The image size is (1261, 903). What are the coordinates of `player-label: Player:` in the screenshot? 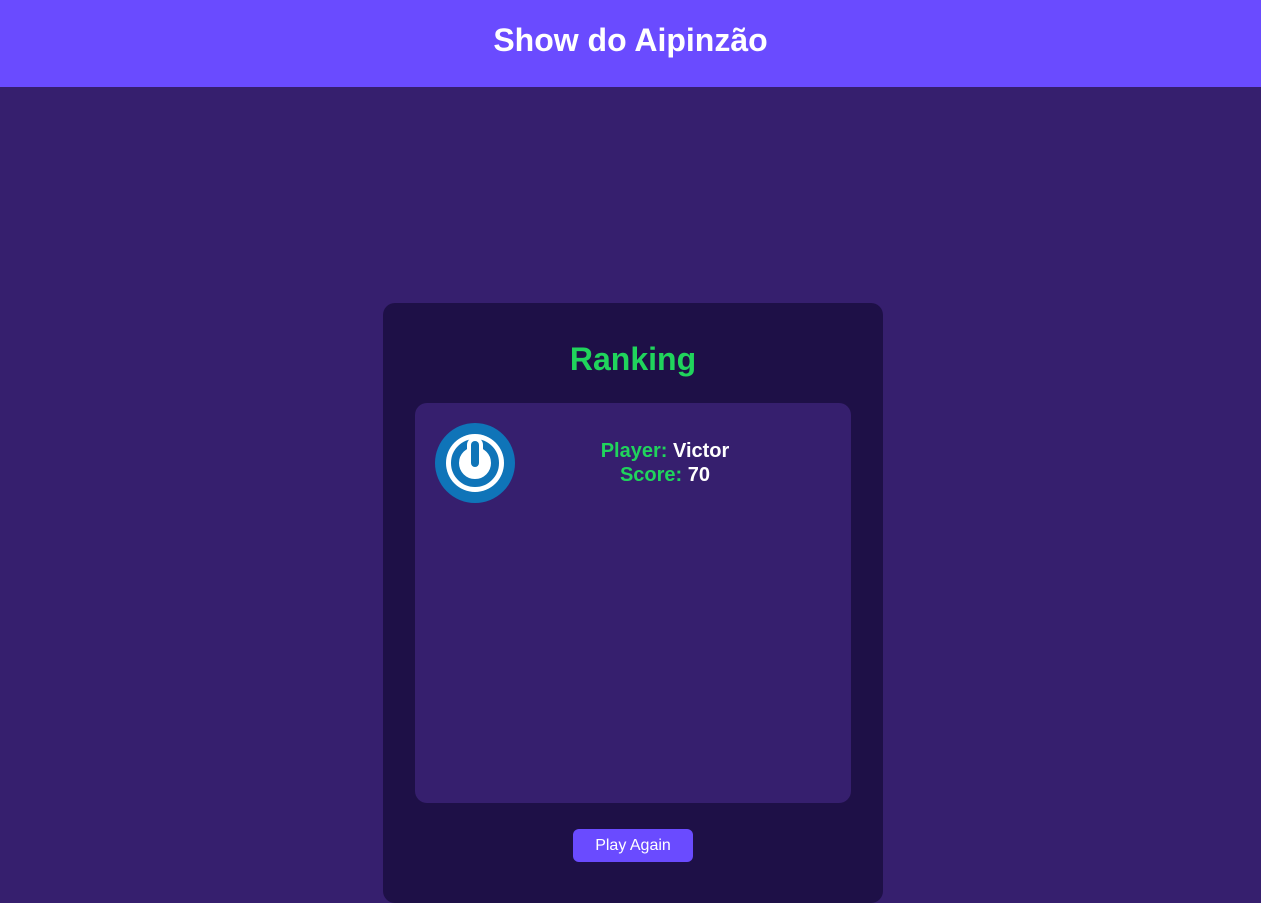 It's located at (634, 451).